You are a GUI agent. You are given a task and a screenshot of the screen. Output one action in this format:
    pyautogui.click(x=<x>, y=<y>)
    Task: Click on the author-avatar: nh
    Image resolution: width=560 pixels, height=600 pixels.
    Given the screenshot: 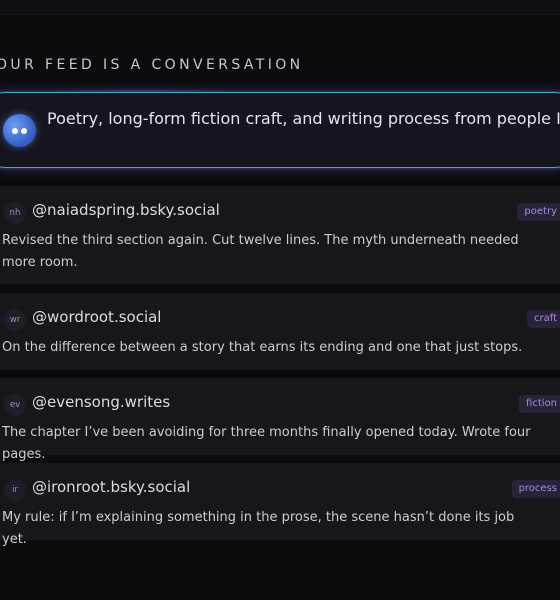 What is the action you would take?
    pyautogui.click(x=15, y=213)
    